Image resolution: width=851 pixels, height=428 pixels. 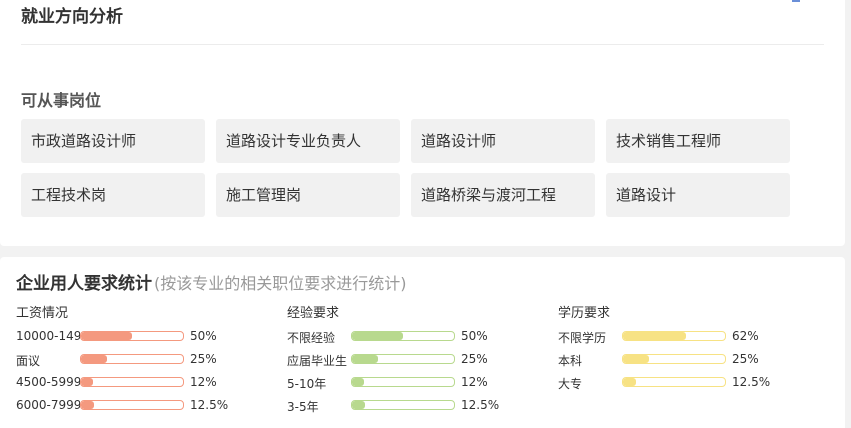 What do you see at coordinates (698, 141) in the screenshot?
I see `job-tag: 技术销售工程师` at bounding box center [698, 141].